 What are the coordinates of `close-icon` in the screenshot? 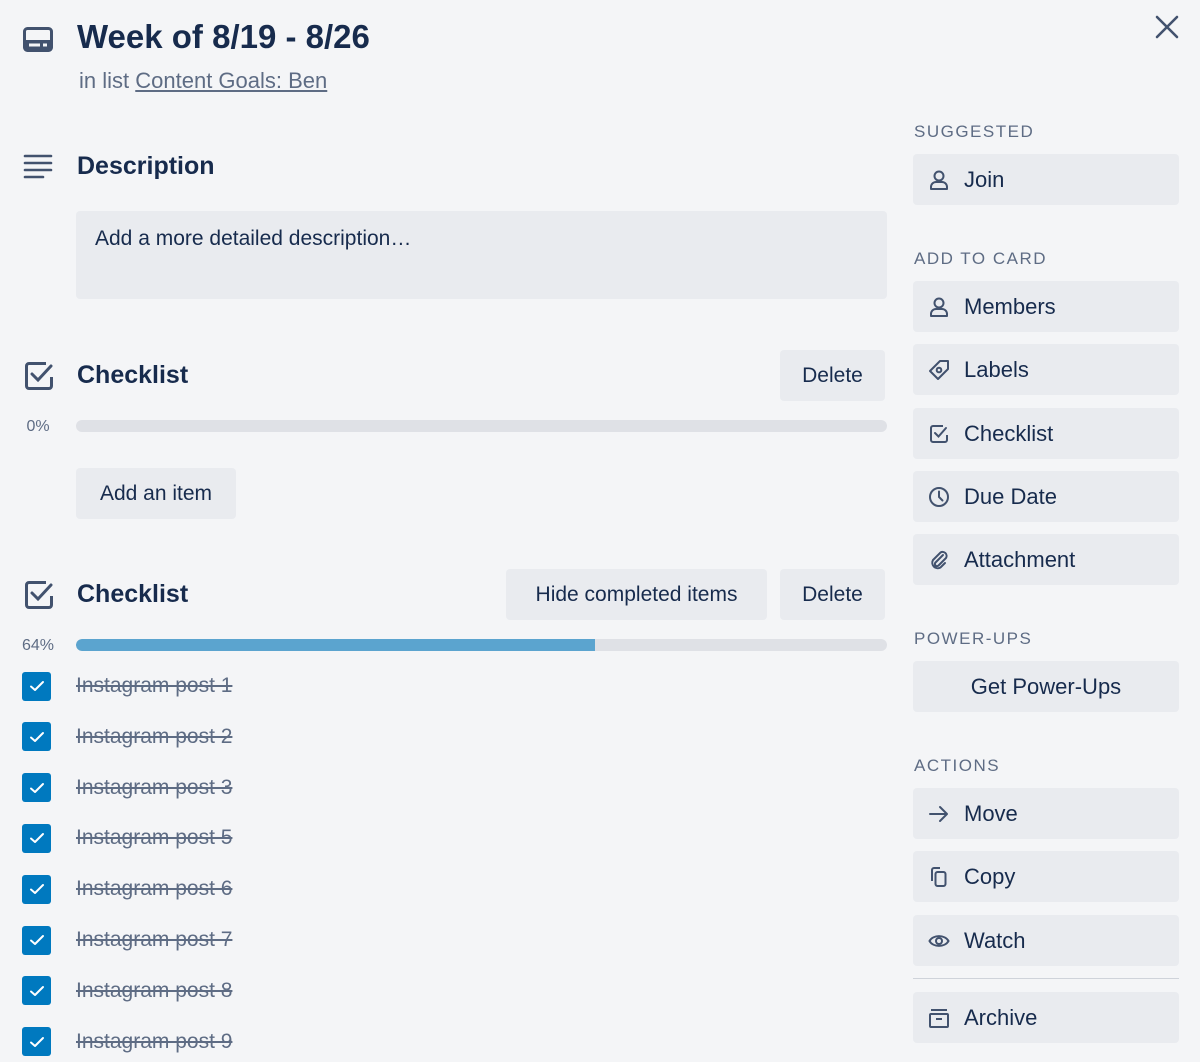 It's located at (1167, 27).